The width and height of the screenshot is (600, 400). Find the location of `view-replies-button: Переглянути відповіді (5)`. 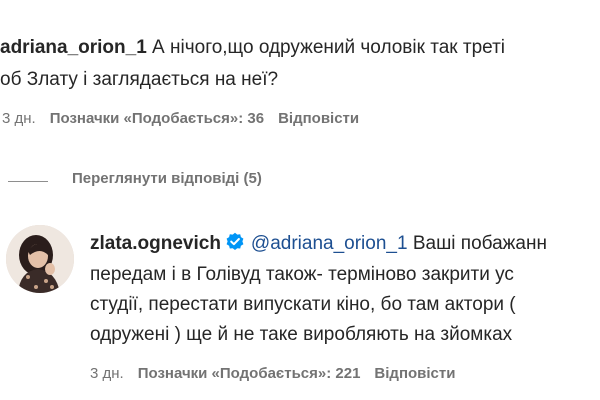

view-replies-button: Переглянути відповіді (5) is located at coordinates (167, 178).